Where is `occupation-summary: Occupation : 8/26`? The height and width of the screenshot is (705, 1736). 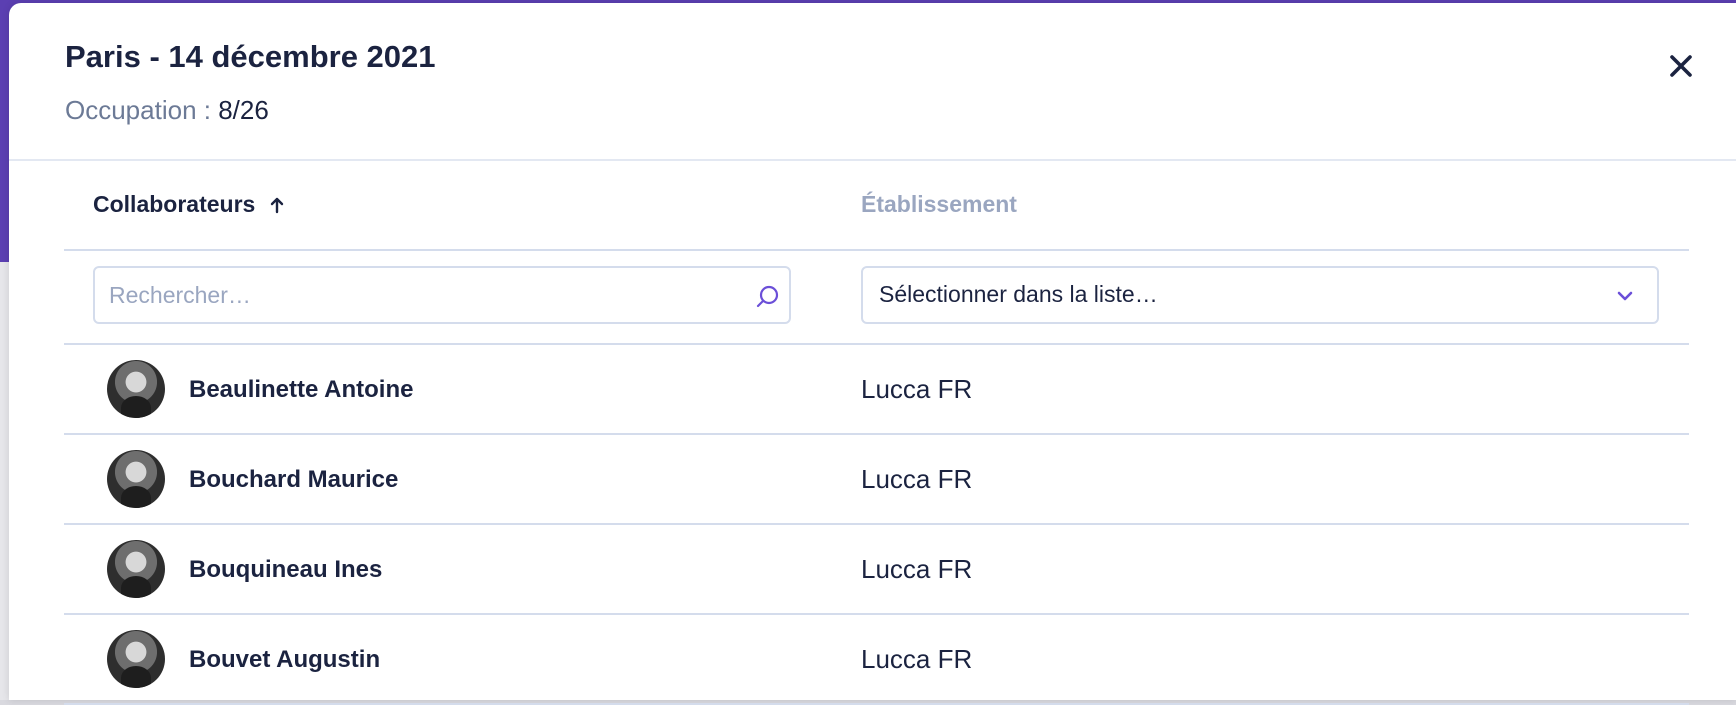 occupation-summary: Occupation : 8/26 is located at coordinates (167, 110).